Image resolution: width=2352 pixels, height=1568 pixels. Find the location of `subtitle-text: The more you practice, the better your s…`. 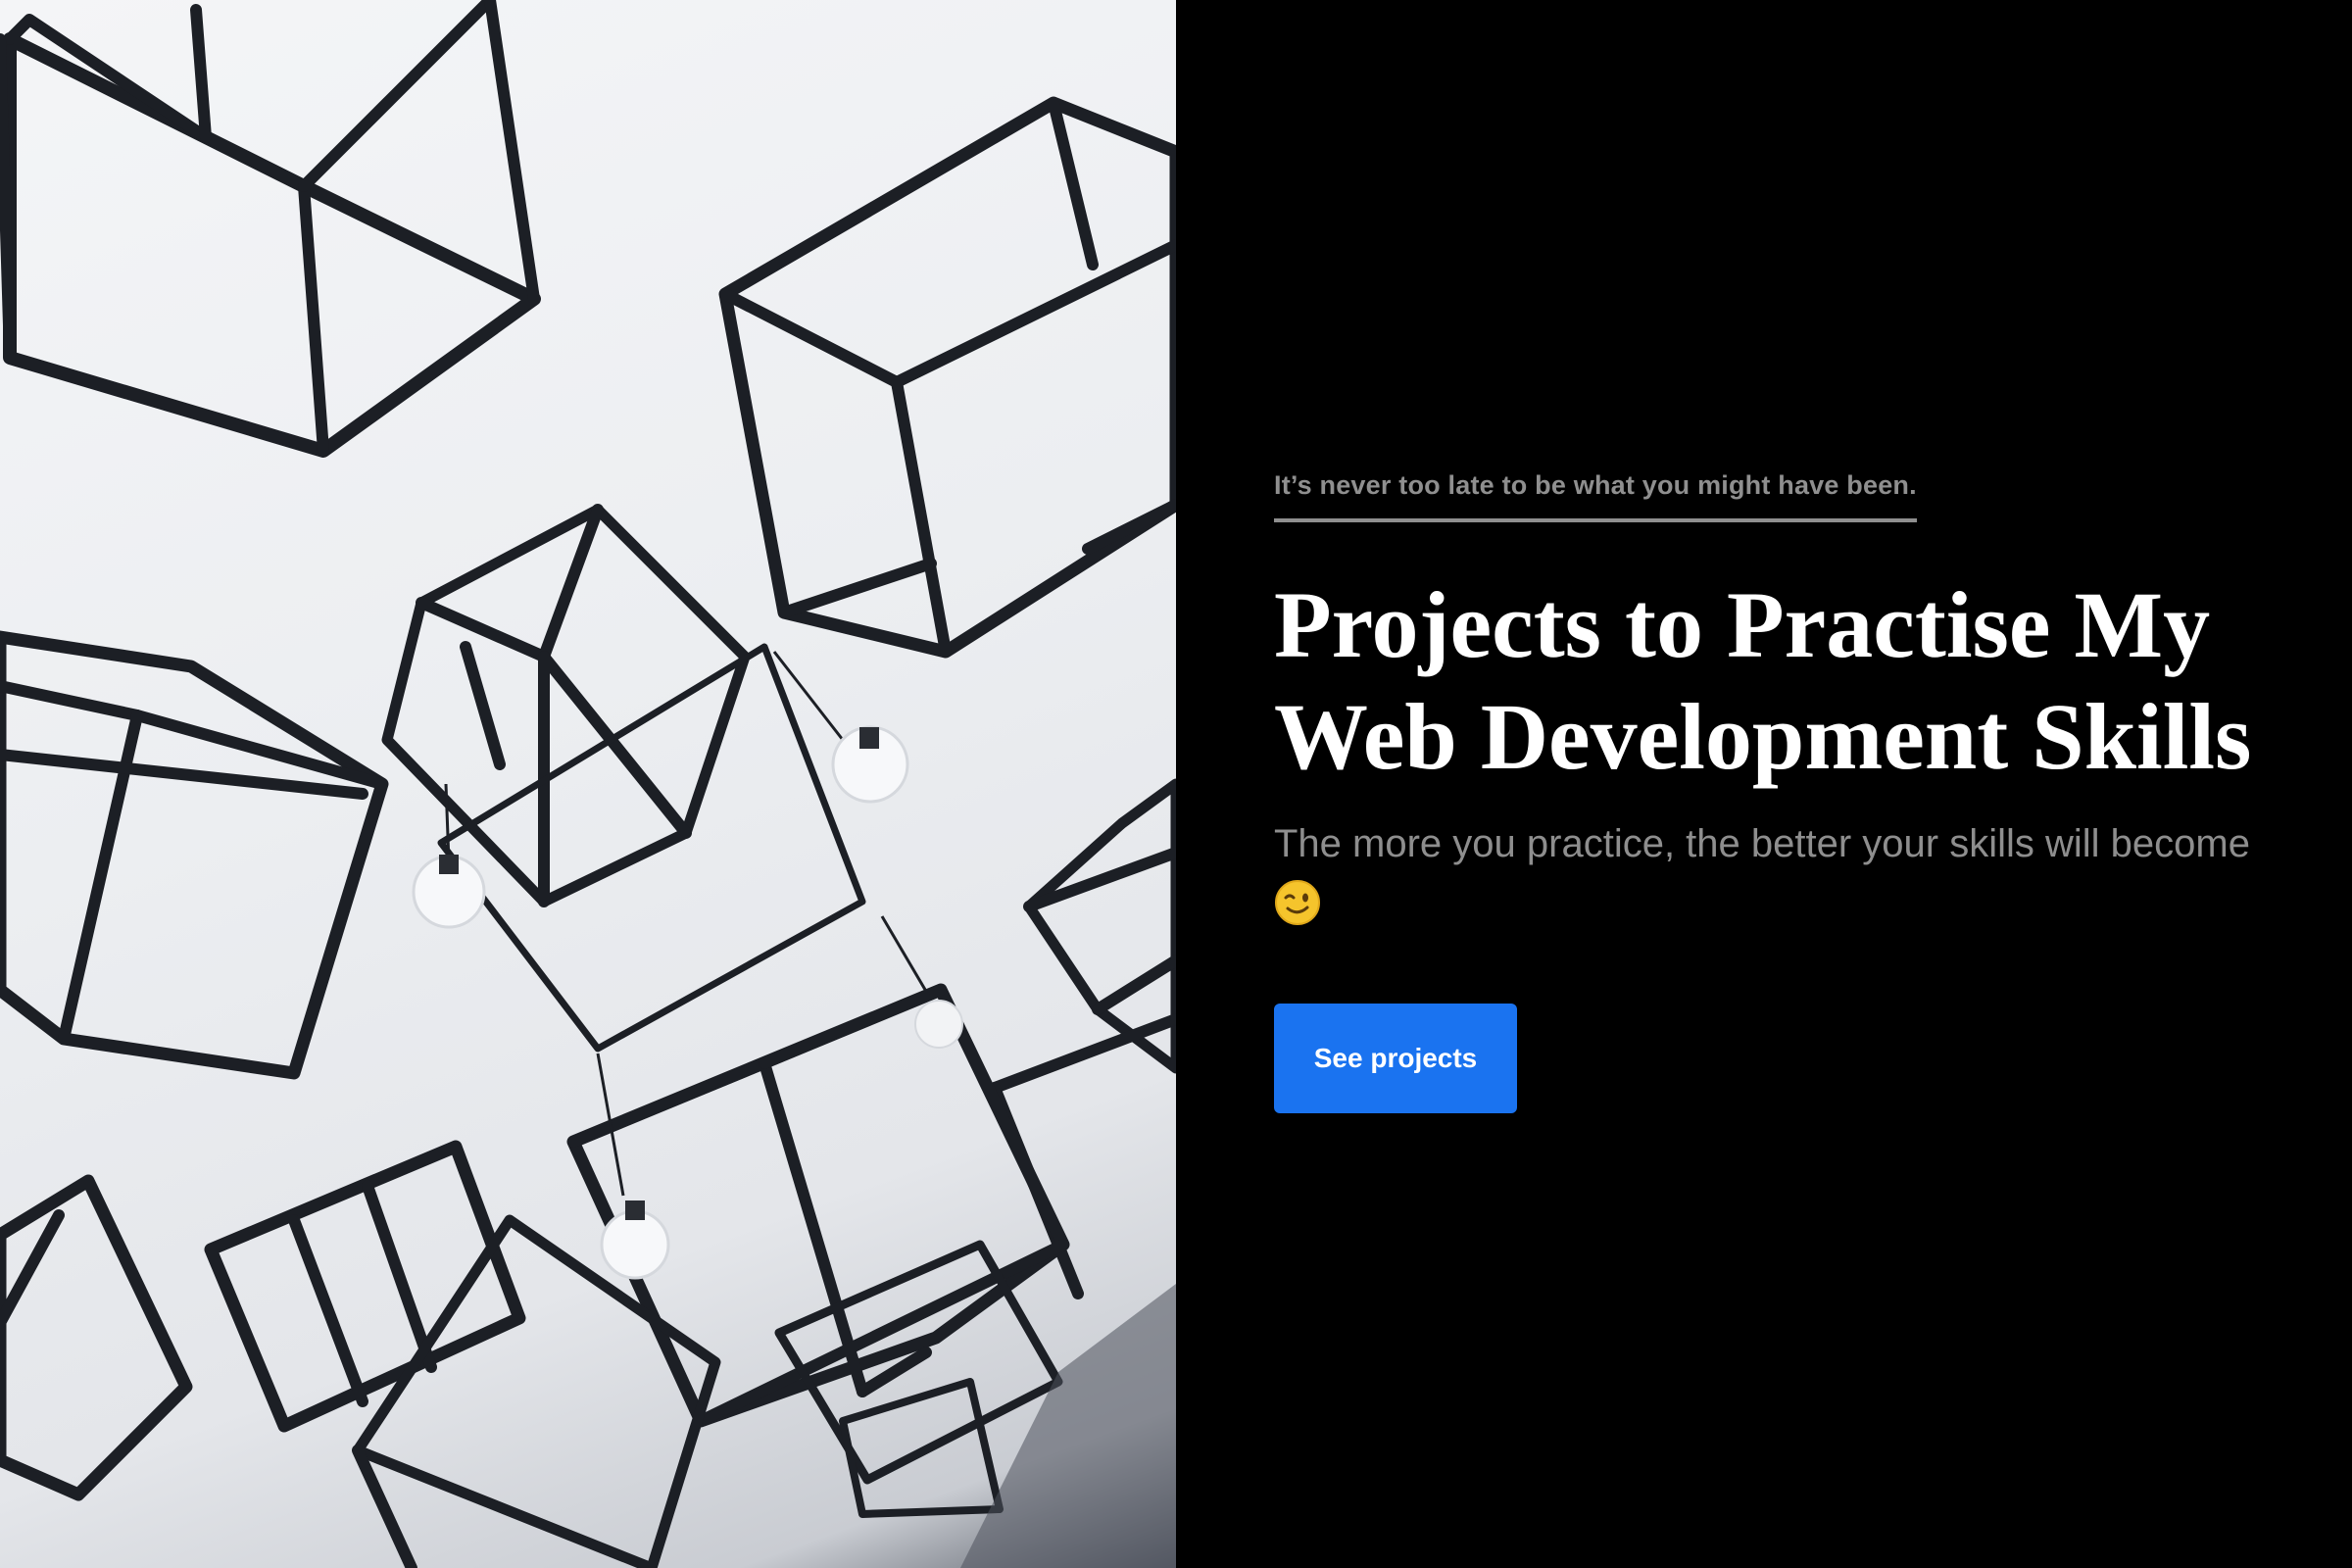

subtitle-text: The more you practice, the better your s… is located at coordinates (1762, 843).